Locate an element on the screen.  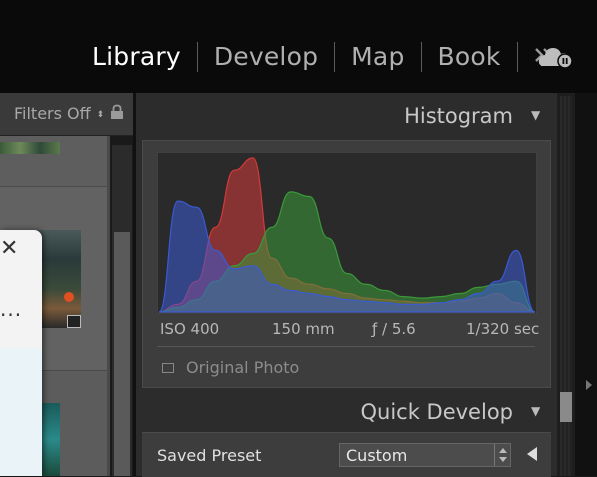
cloud-sync-paused-icon is located at coordinates (556, 59).